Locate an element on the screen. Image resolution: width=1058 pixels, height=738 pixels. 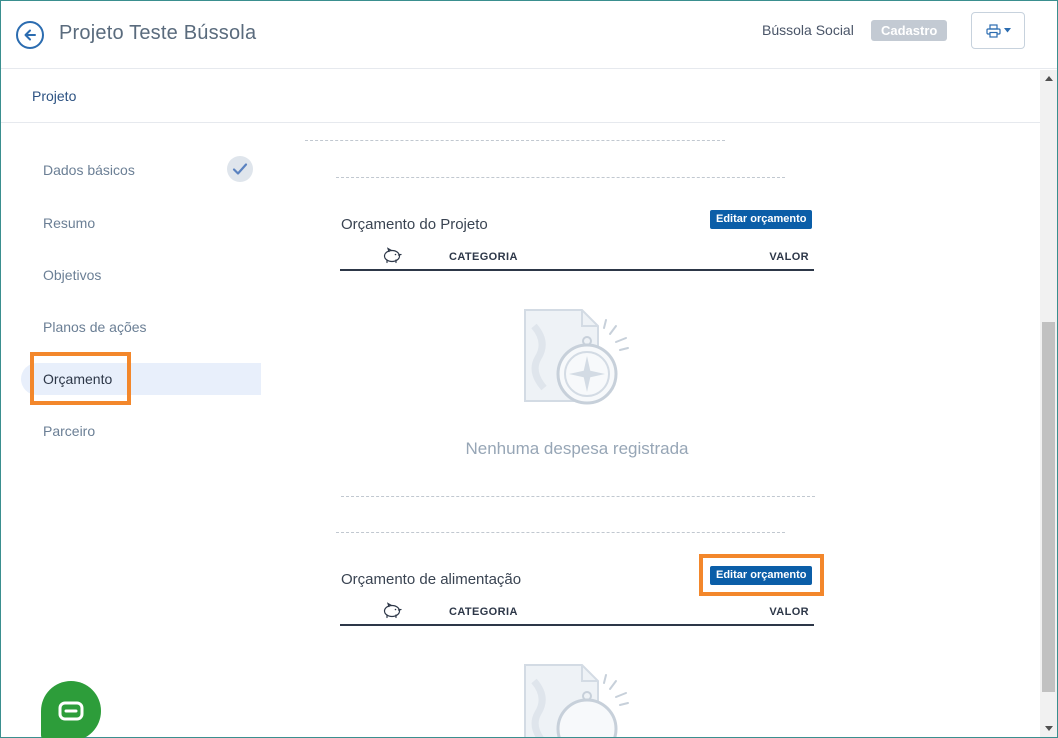
sidebar-item-label: Planos de ações is located at coordinates (95, 327).